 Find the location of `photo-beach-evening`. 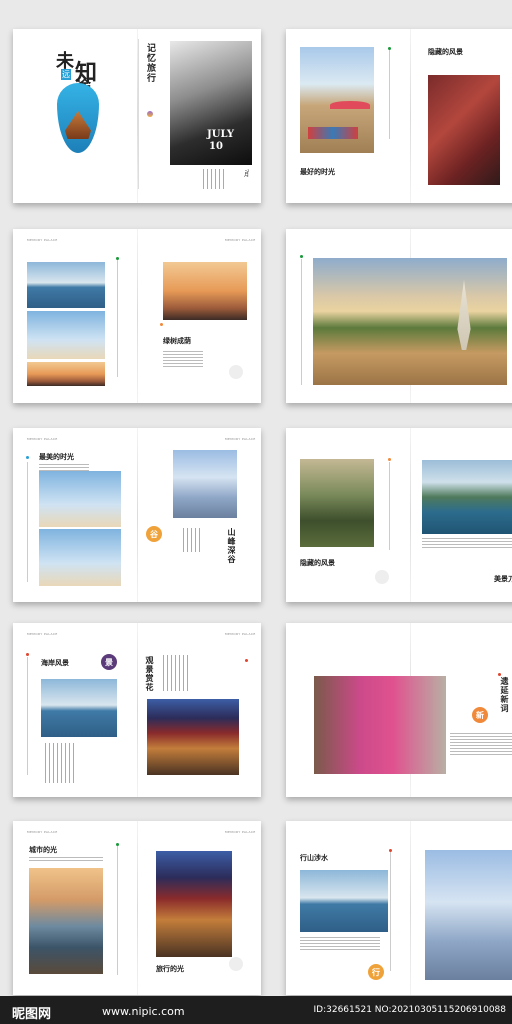

photo-beach-evening is located at coordinates (66, 285).